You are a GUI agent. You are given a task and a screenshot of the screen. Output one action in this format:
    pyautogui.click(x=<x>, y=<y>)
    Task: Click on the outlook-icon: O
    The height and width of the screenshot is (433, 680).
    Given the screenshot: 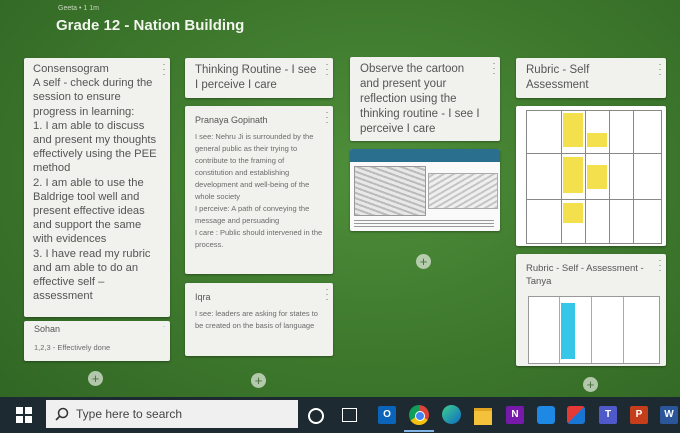 What is the action you would take?
    pyautogui.click(x=387, y=415)
    